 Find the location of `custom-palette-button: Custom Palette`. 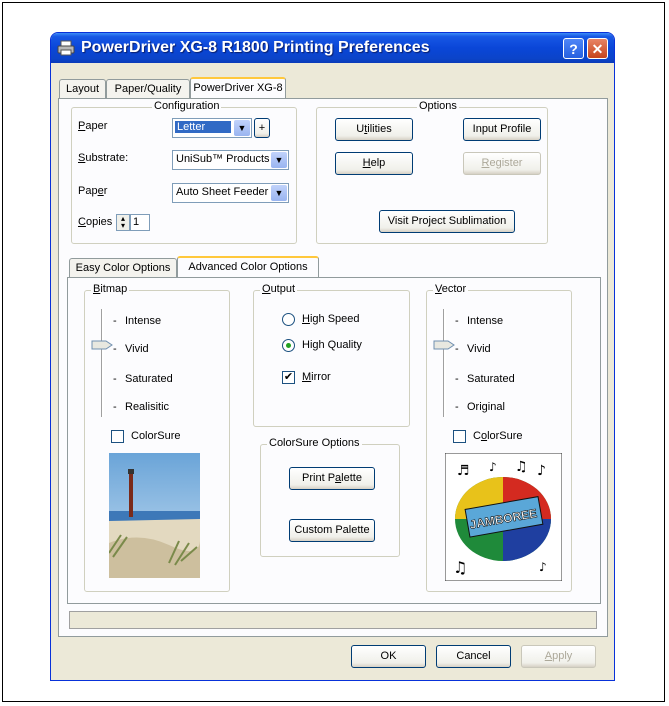

custom-palette-button: Custom Palette is located at coordinates (332, 530).